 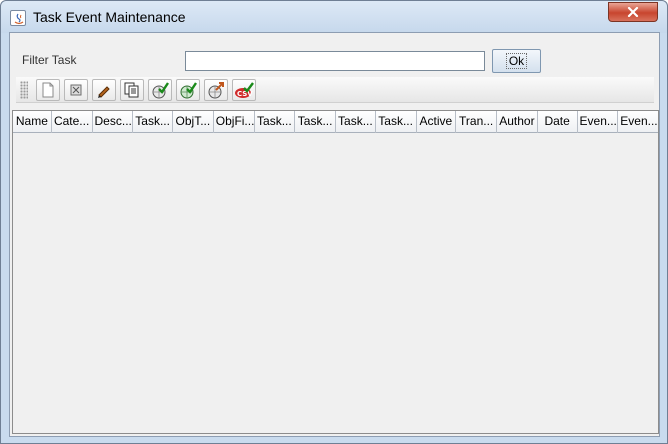 I want to click on java-app-icon, so click(x=18, y=18).